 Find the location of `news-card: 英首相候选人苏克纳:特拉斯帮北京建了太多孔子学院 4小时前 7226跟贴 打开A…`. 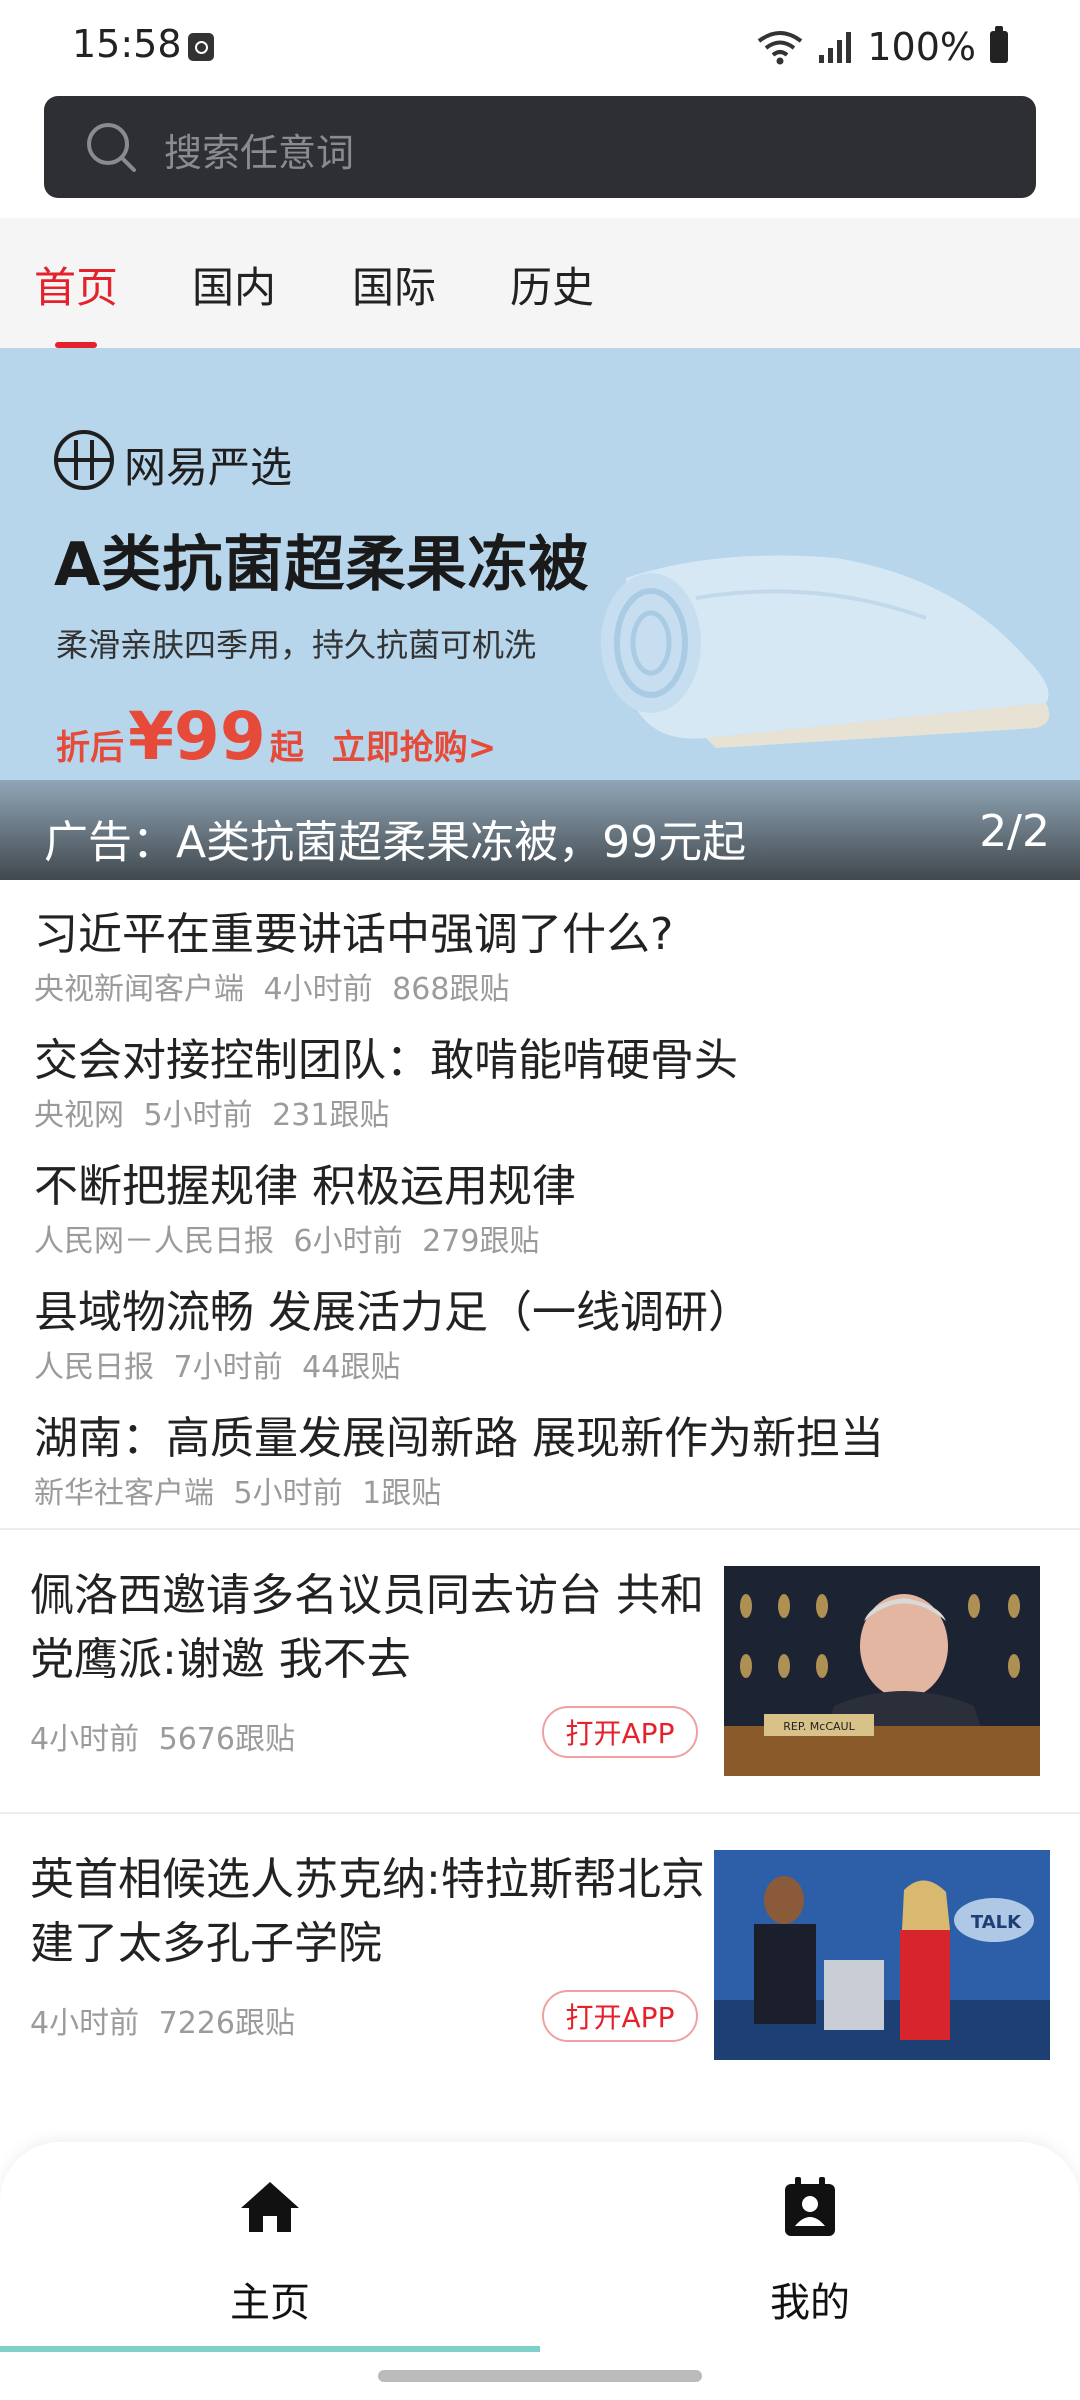

news-card: 英首相候选人苏克纳:特拉斯帮北京建了太多孔子学院 4小时前 7226跟贴 打开A… is located at coordinates (540, 1954).